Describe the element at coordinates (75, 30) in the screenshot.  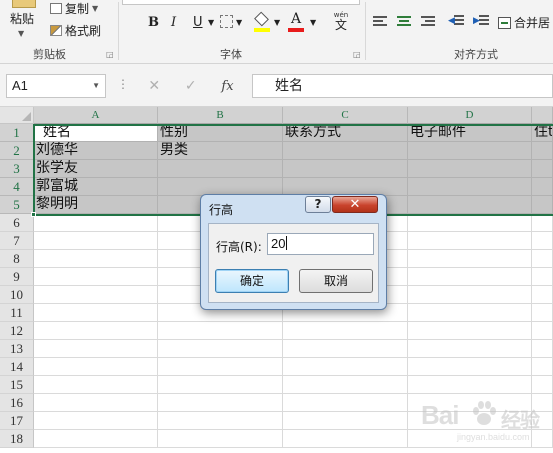
I see `format-painter-button: 格式刷` at that location.